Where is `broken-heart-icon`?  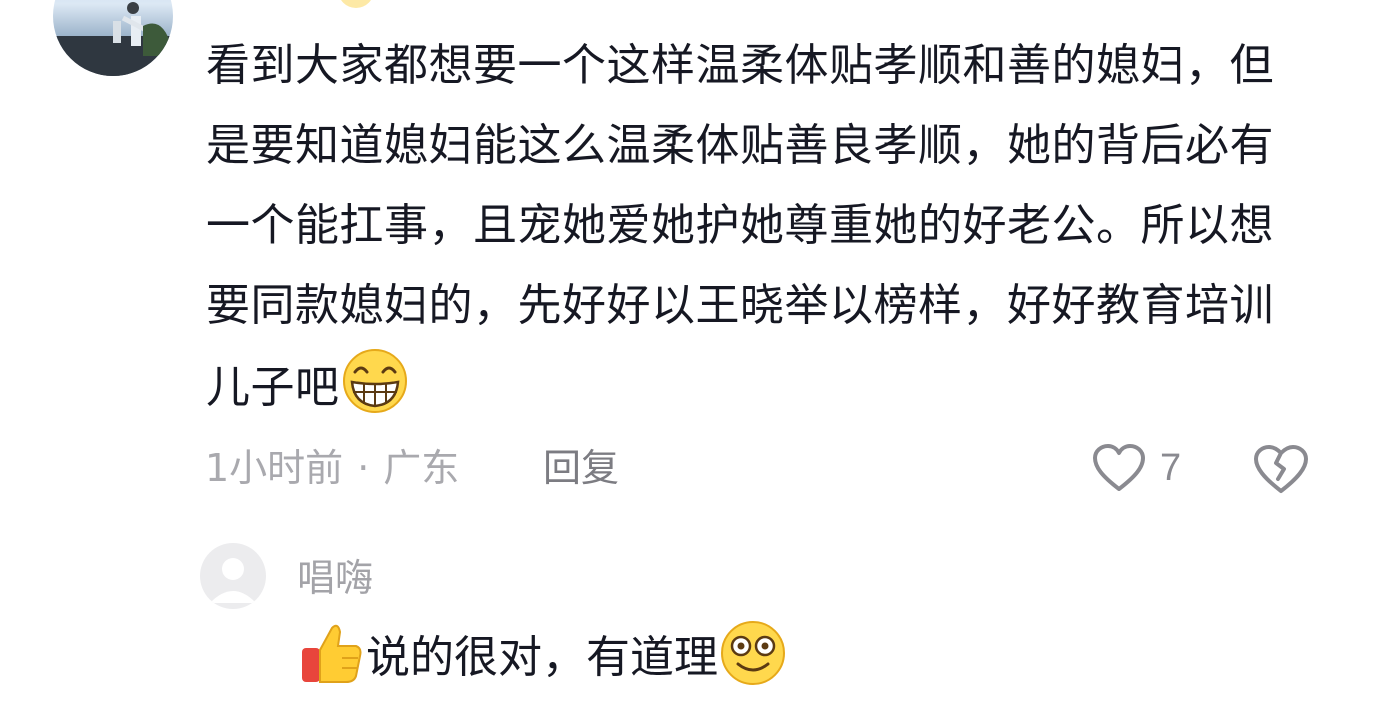 broken-heart-icon is located at coordinates (1281, 469).